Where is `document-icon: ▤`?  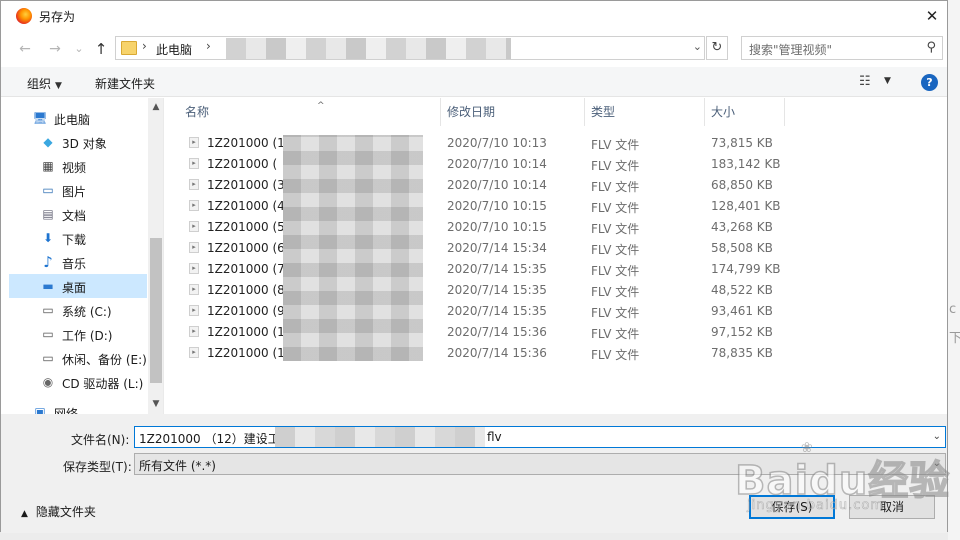
document-icon: ▤ is located at coordinates (48, 214).